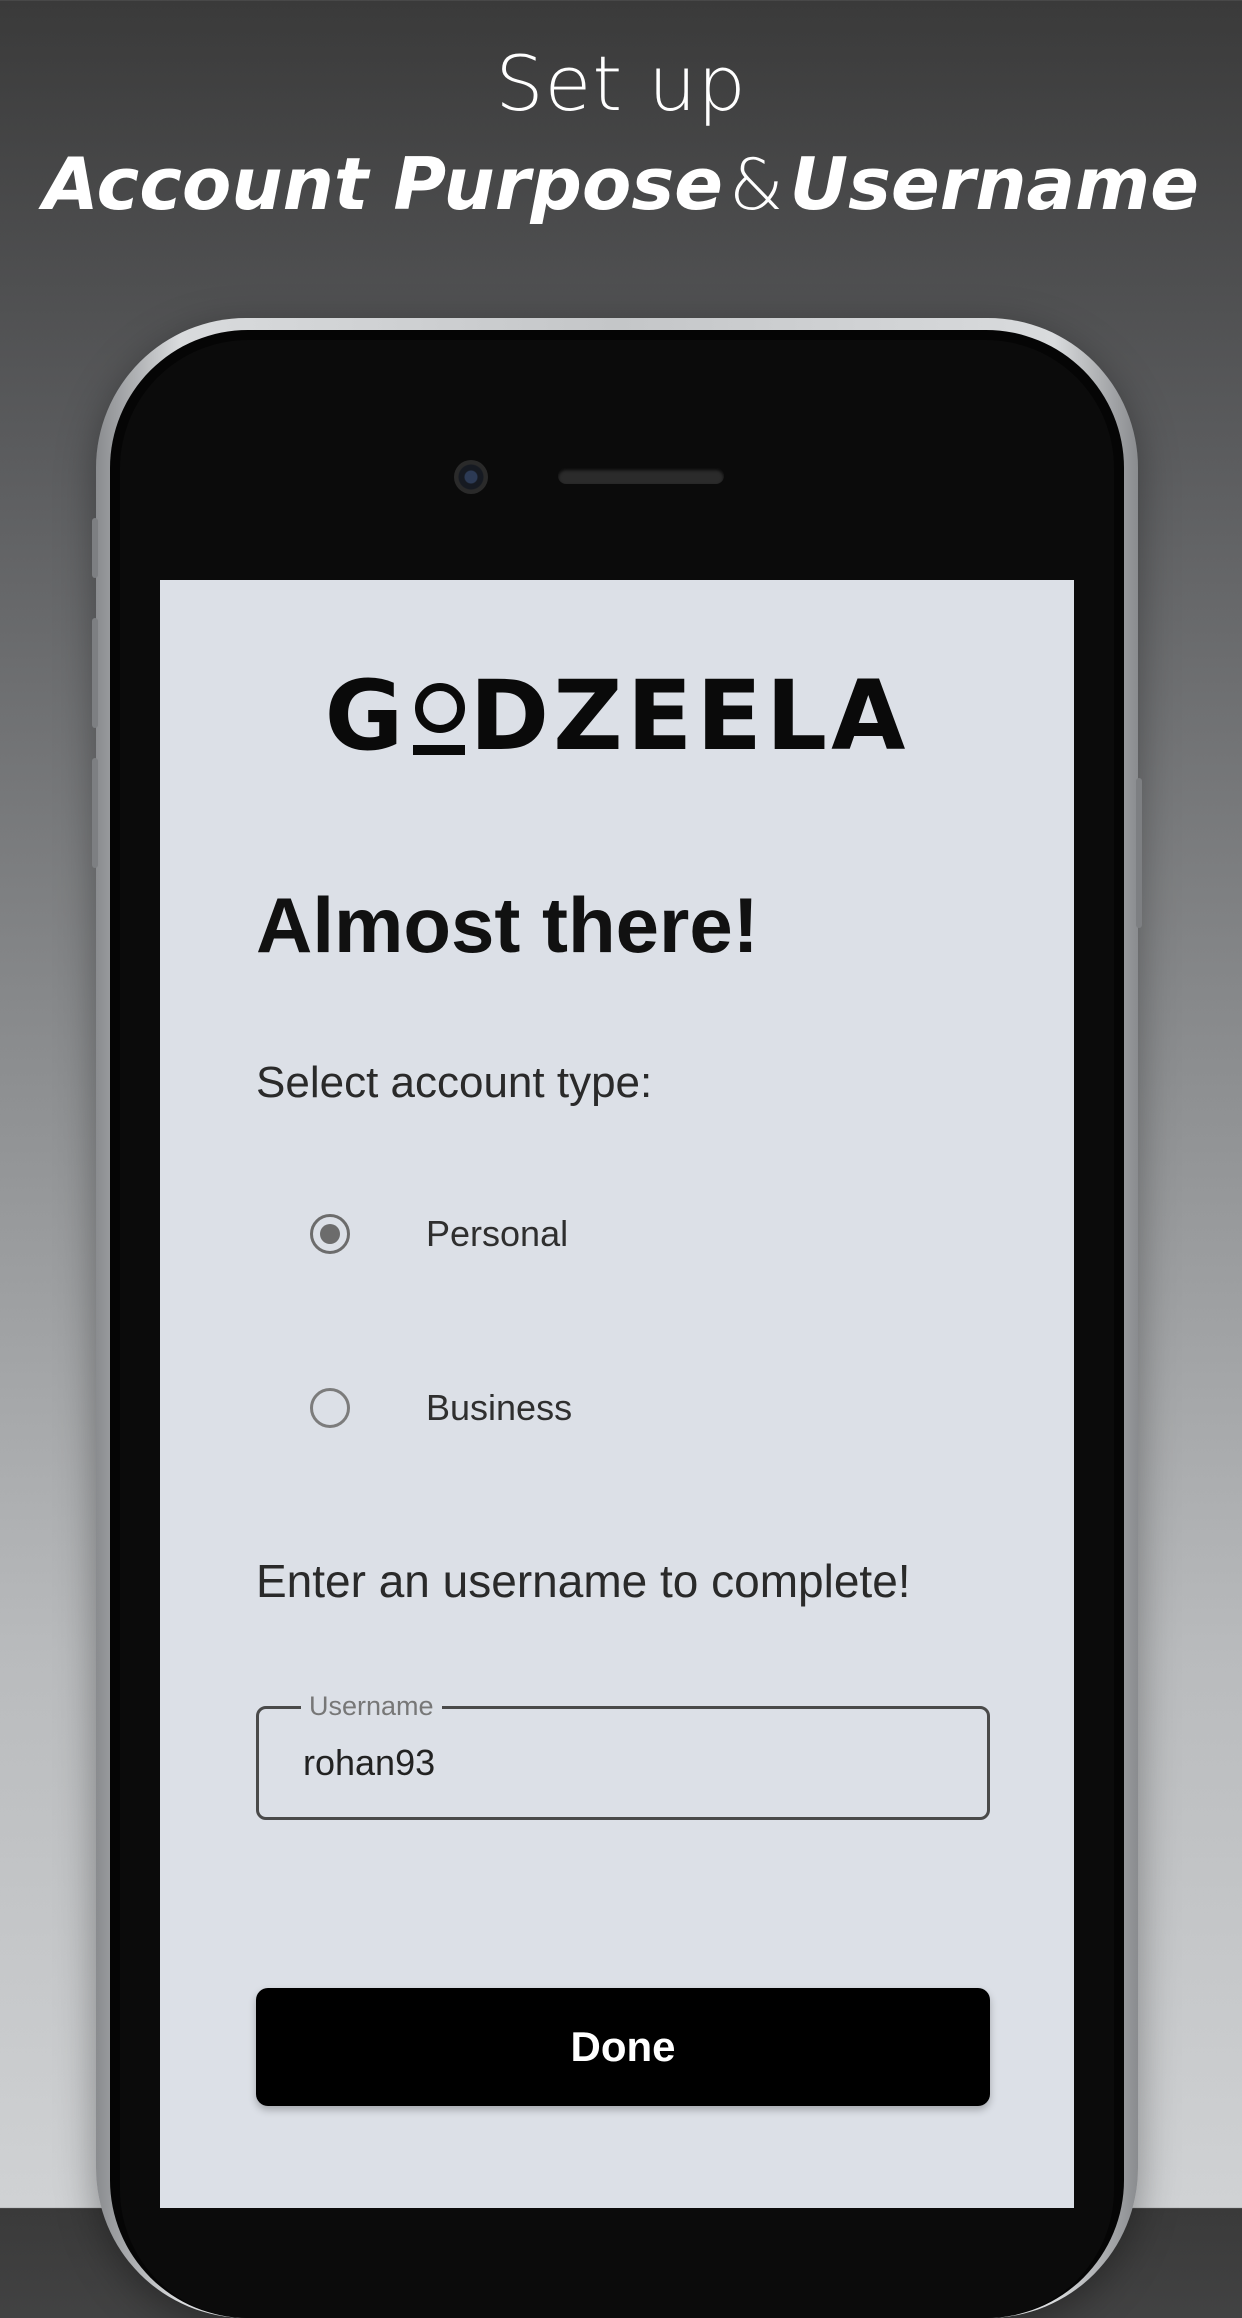 The height and width of the screenshot is (2318, 1242). Describe the element at coordinates (623, 1763) in the screenshot. I see `username-input` at that location.